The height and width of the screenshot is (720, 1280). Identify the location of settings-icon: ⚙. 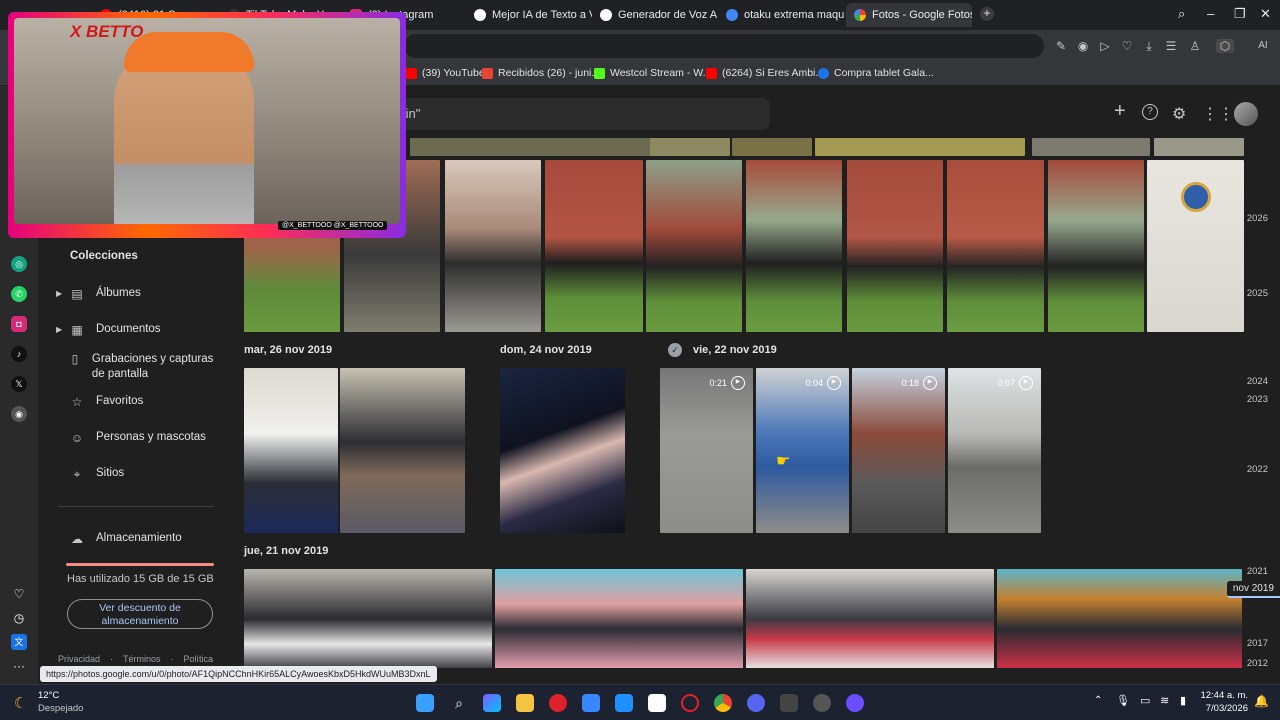
(1179, 114).